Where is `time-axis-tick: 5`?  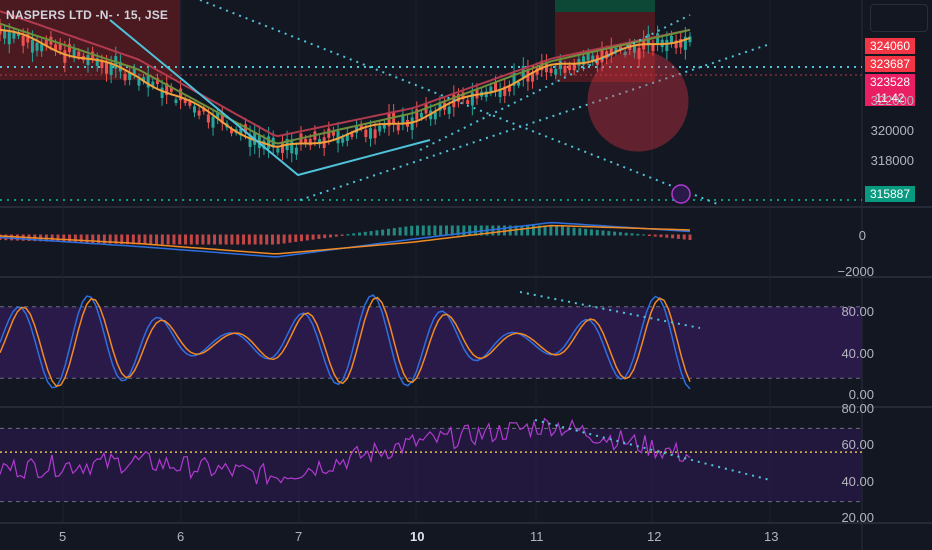 time-axis-tick: 5 is located at coordinates (63, 536).